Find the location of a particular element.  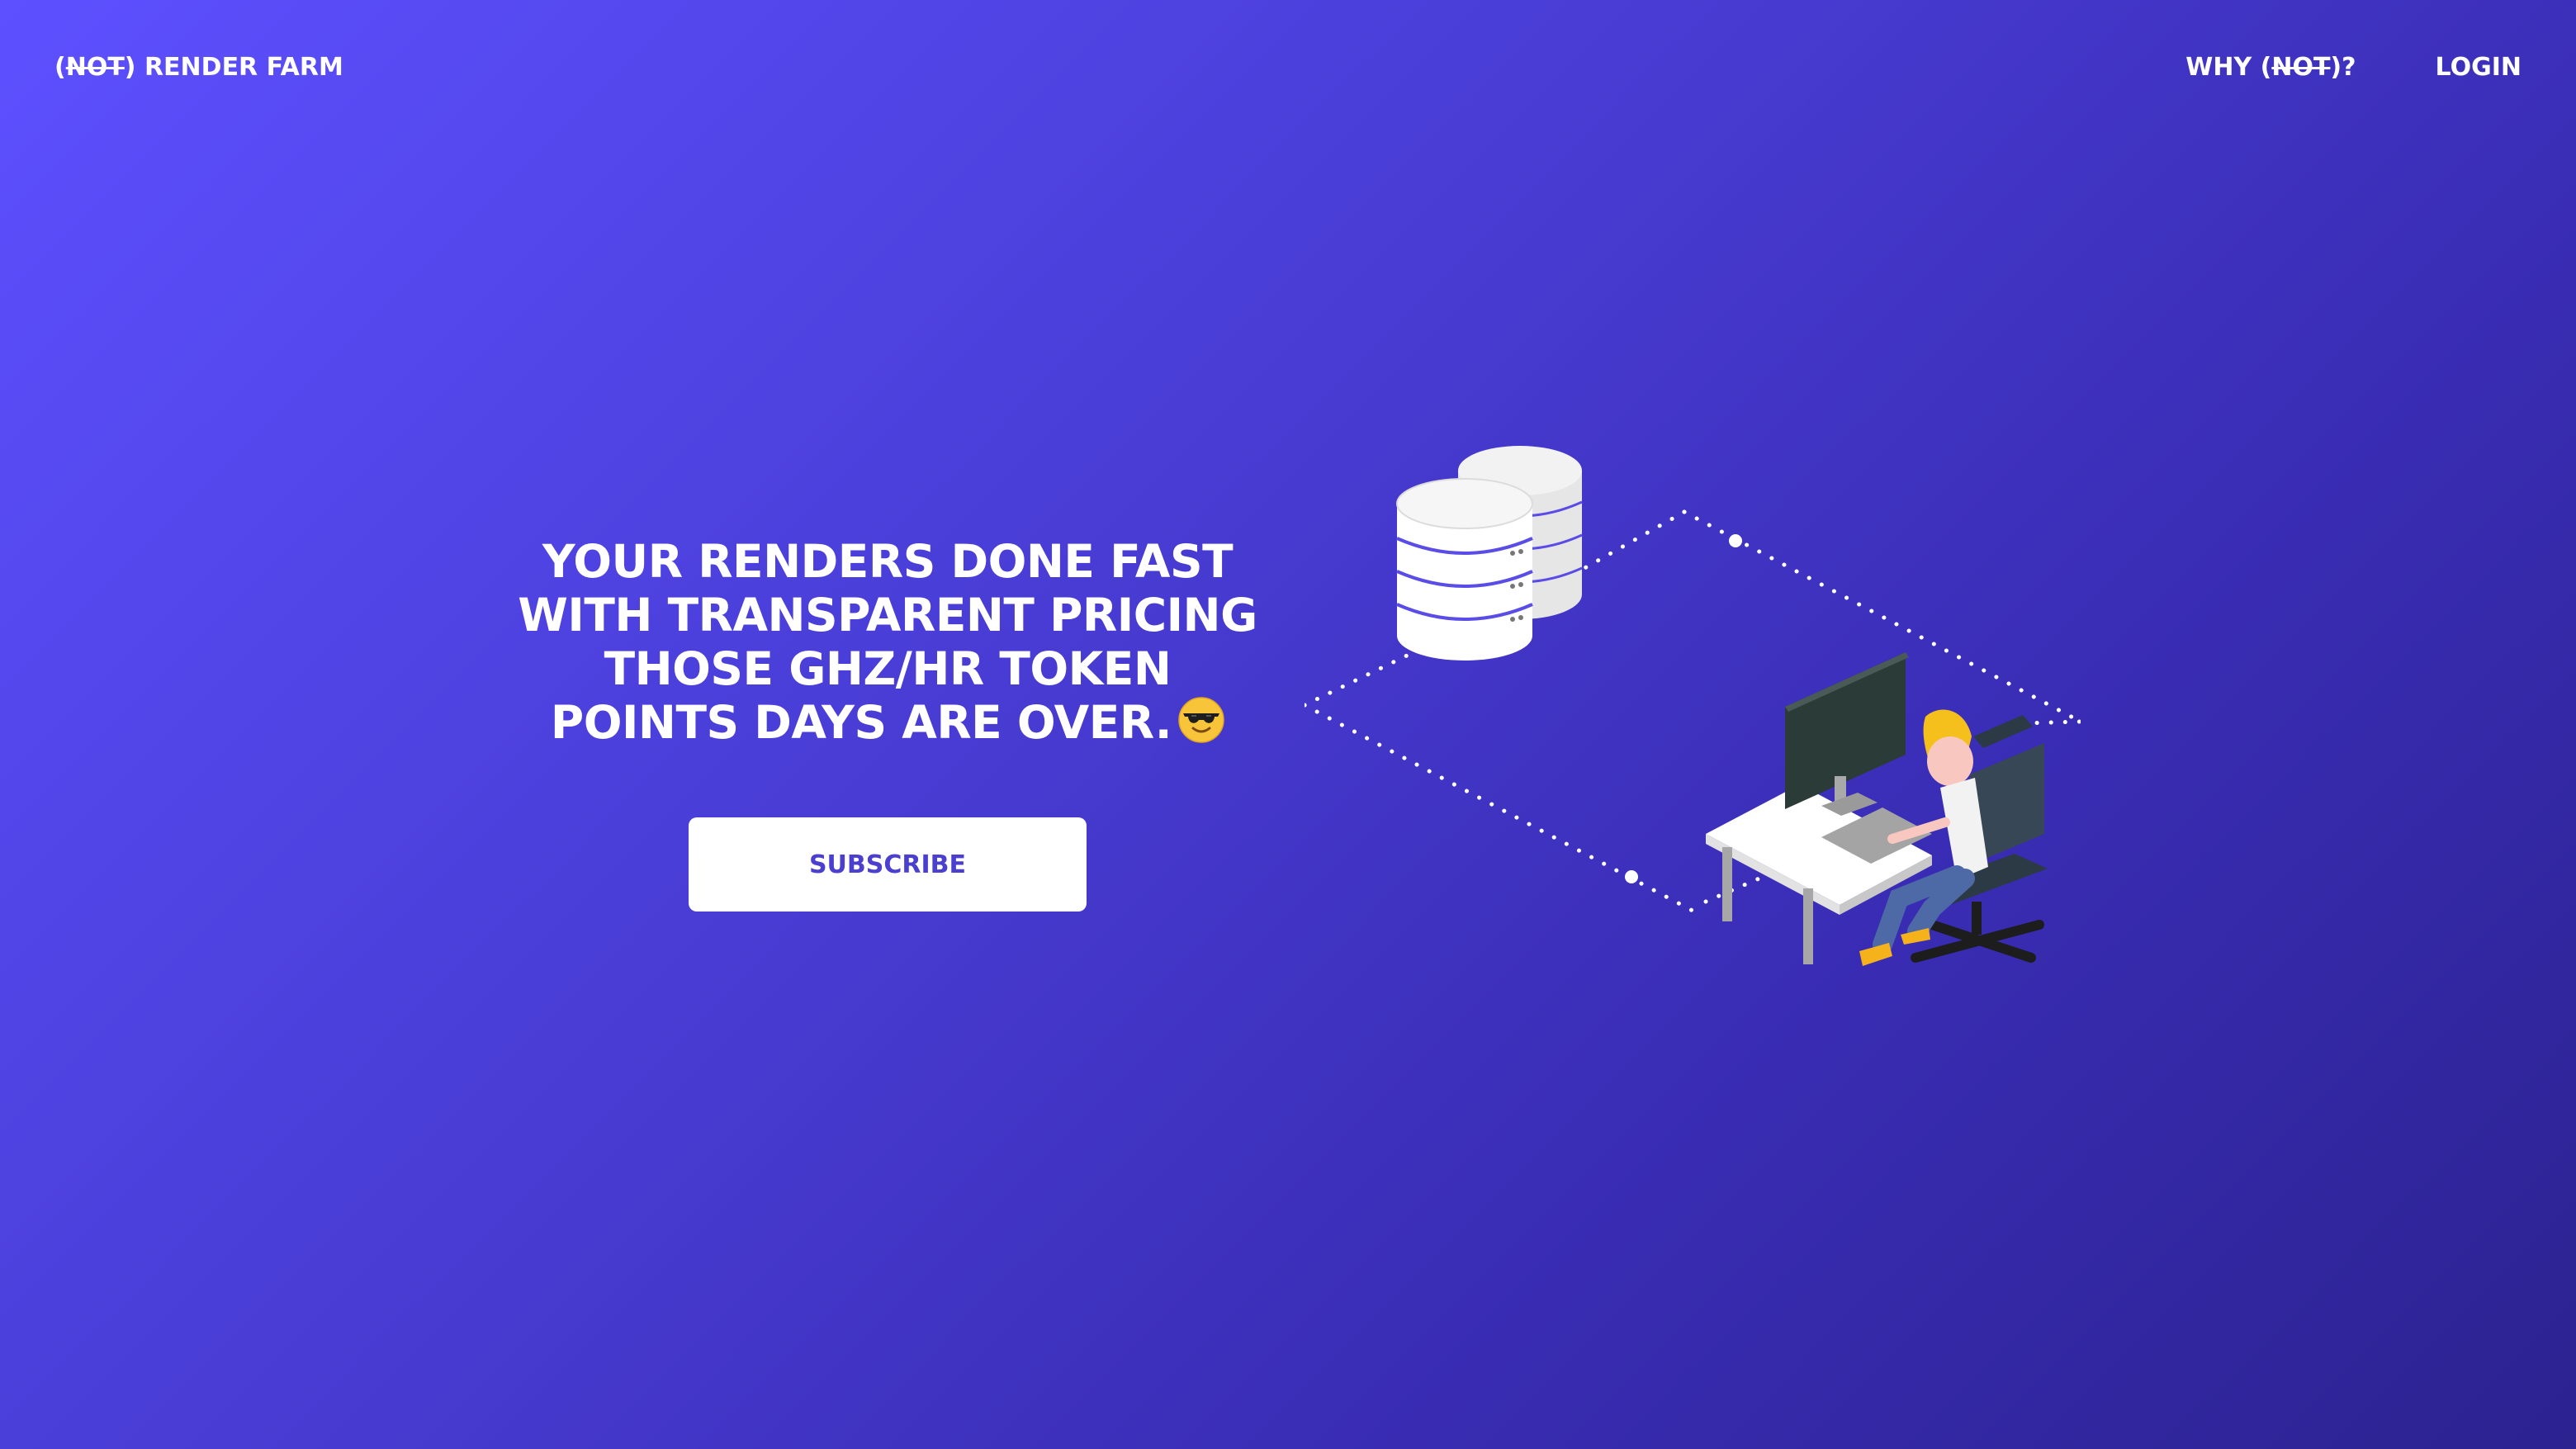

headline-line-2: WITH TRANSPARENT PRICING is located at coordinates (887, 615).